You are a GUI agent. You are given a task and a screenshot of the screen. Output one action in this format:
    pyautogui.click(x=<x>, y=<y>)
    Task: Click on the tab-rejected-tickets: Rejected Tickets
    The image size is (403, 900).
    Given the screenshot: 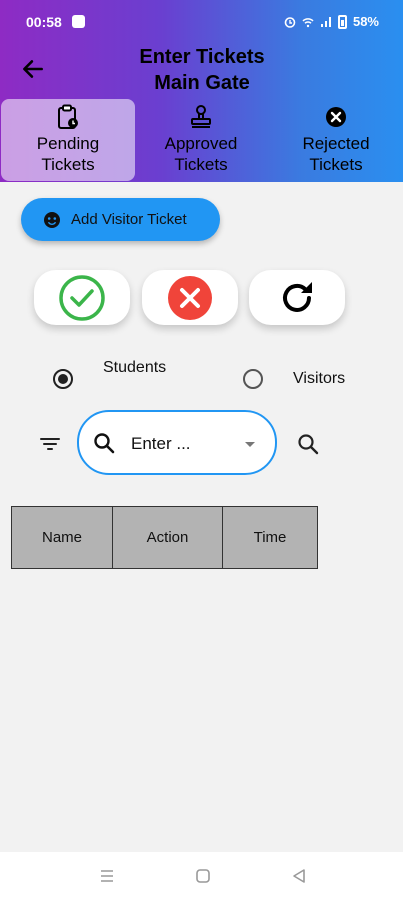 What is the action you would take?
    pyautogui.click(x=336, y=140)
    